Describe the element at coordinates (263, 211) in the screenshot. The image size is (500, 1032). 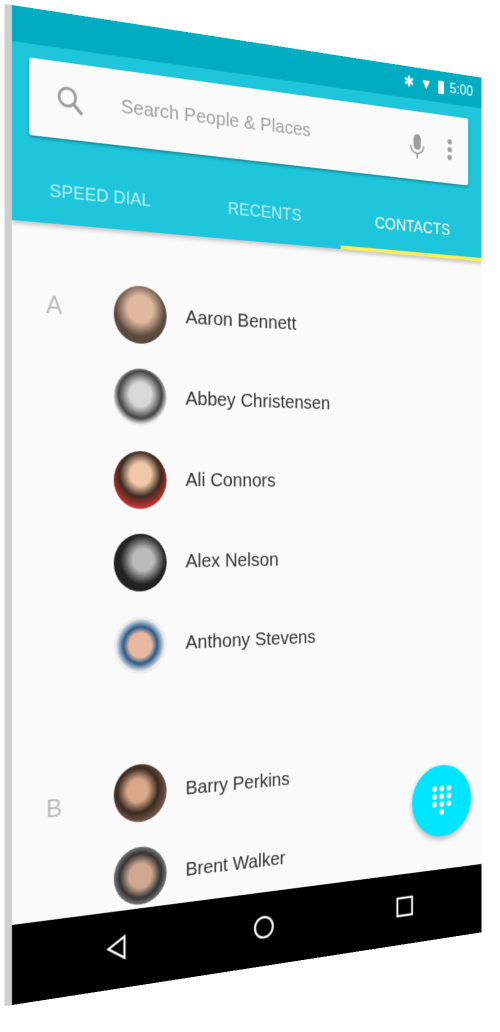
I see `tab-recents: RECENTS` at that location.